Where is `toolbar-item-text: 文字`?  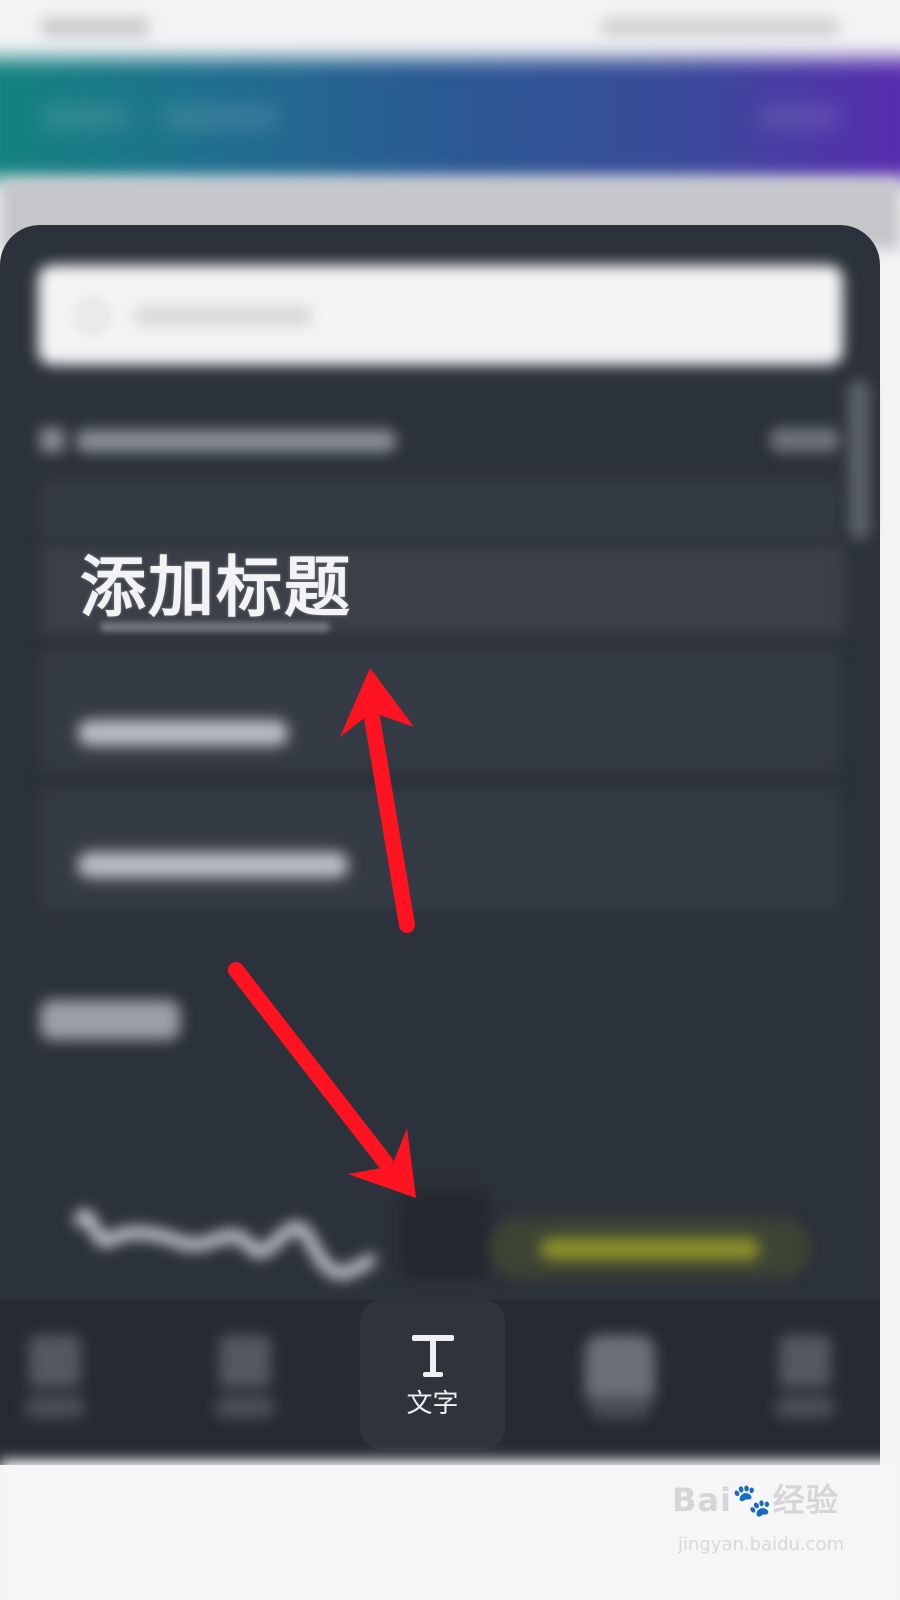
toolbar-item-text: 文字 is located at coordinates (432, 1375).